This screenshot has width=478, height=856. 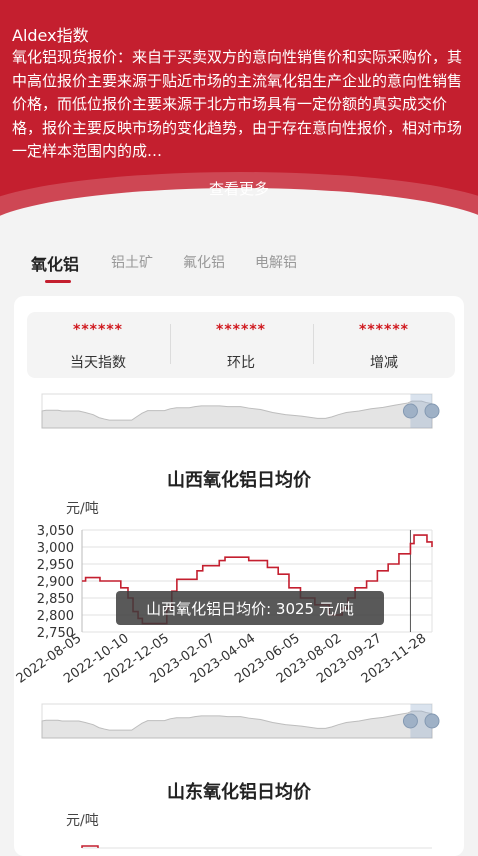 What do you see at coordinates (384, 345) in the screenshot?
I see `stat-change: ****** 增减` at bounding box center [384, 345].